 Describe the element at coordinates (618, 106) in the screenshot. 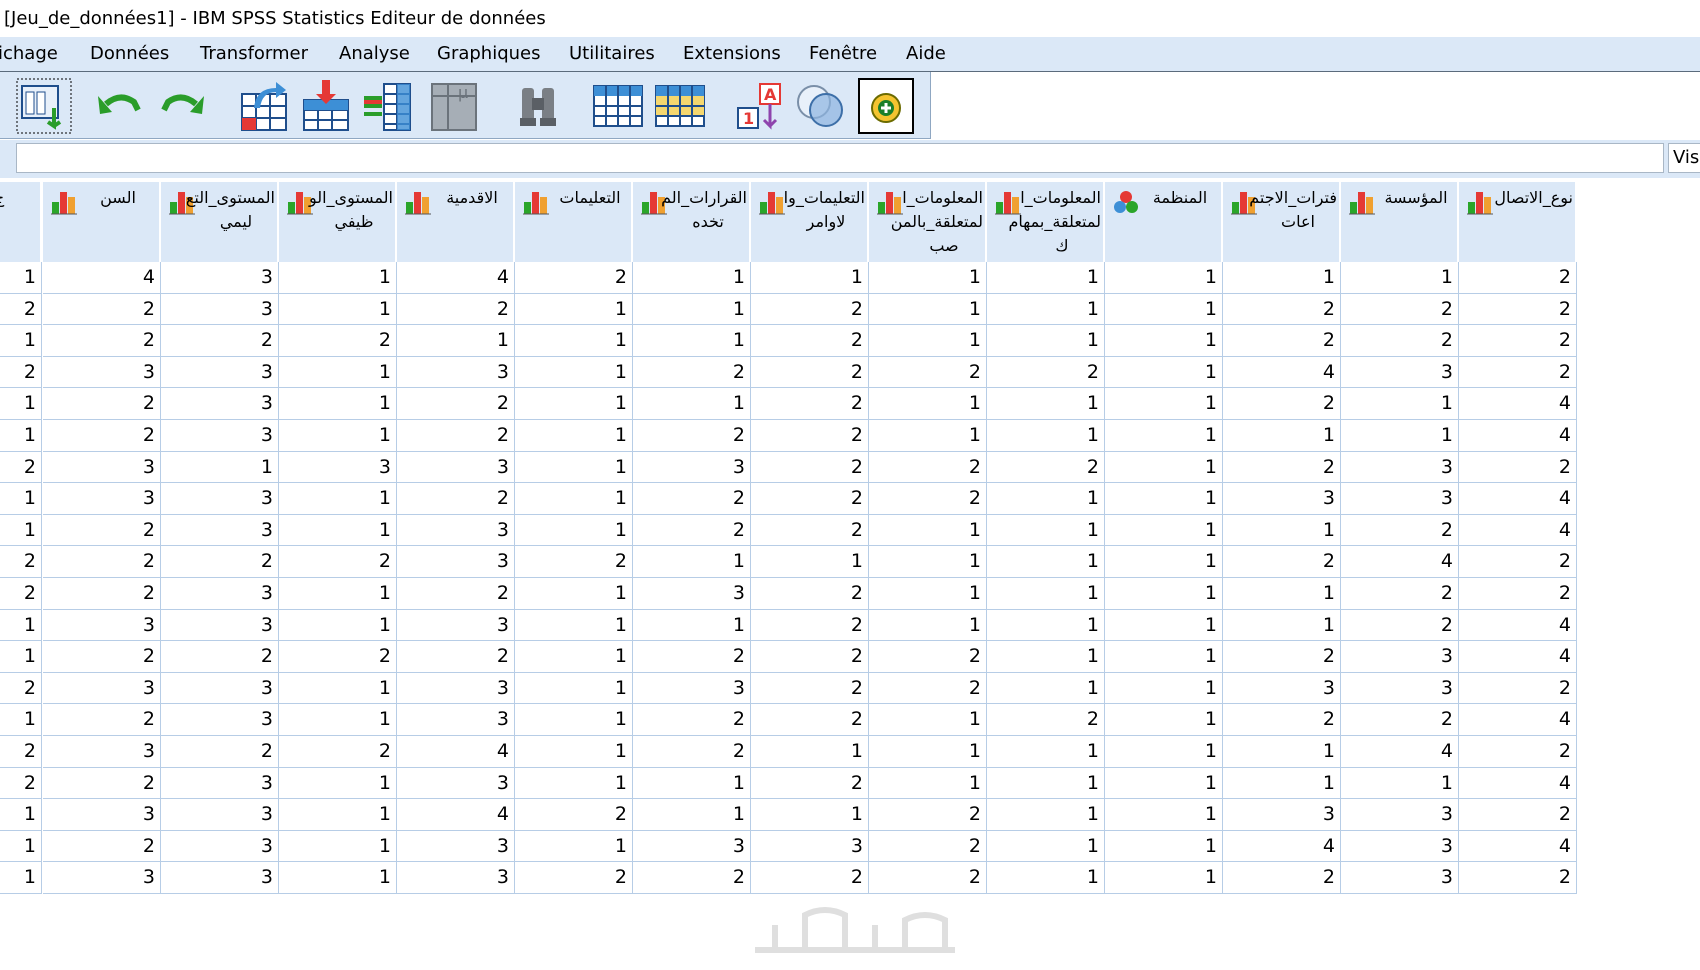

I see `split-file-button` at that location.